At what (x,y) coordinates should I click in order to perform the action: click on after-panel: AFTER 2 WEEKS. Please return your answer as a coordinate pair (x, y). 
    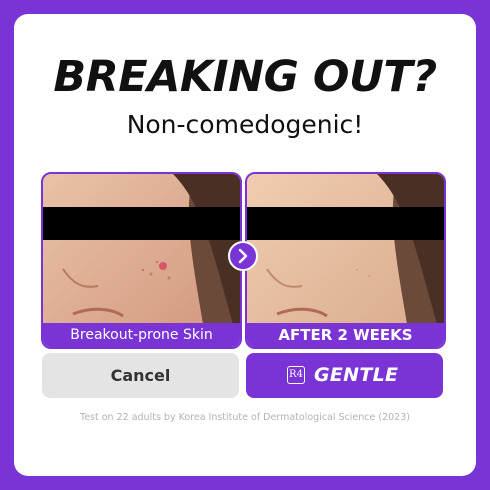
    Looking at the image, I should click on (345, 260).